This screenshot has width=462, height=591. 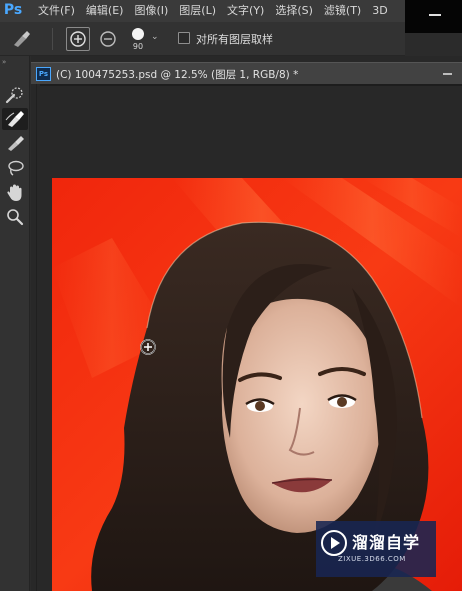 I want to click on window-overlay, so click(x=433, y=16).